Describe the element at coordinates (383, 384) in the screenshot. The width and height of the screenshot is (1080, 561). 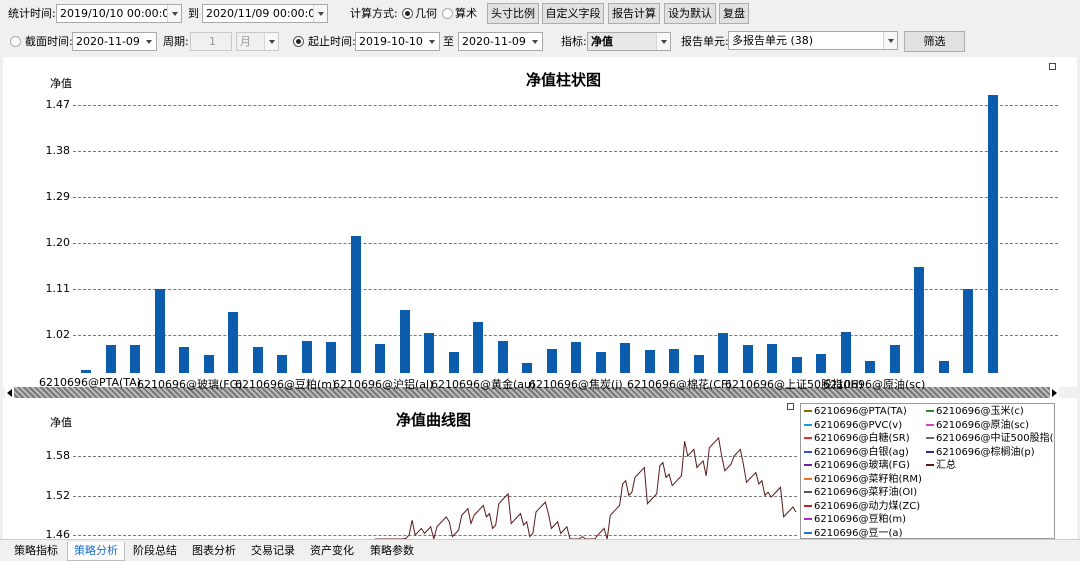
I see `bar-x-tick-label: 6210696@沪铝(al)` at that location.